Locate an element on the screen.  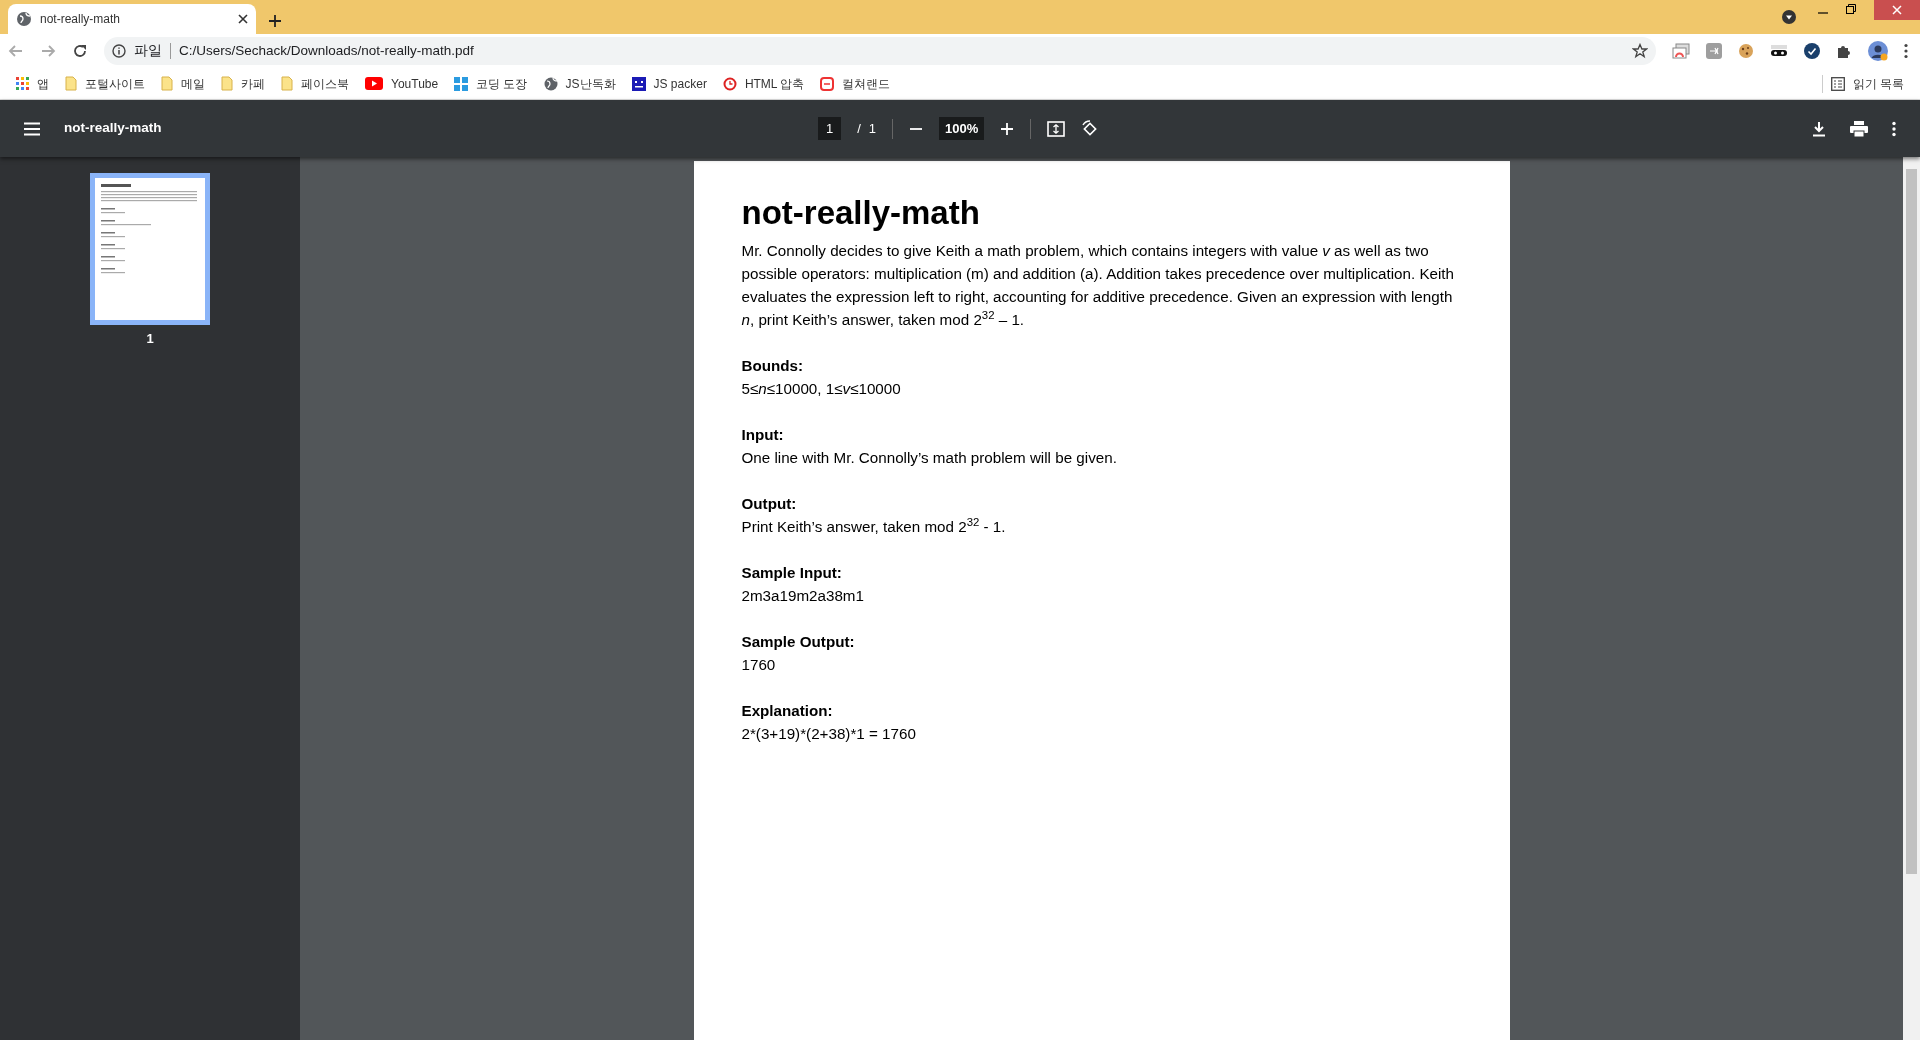
fit-page-icon is located at coordinates (1056, 128).